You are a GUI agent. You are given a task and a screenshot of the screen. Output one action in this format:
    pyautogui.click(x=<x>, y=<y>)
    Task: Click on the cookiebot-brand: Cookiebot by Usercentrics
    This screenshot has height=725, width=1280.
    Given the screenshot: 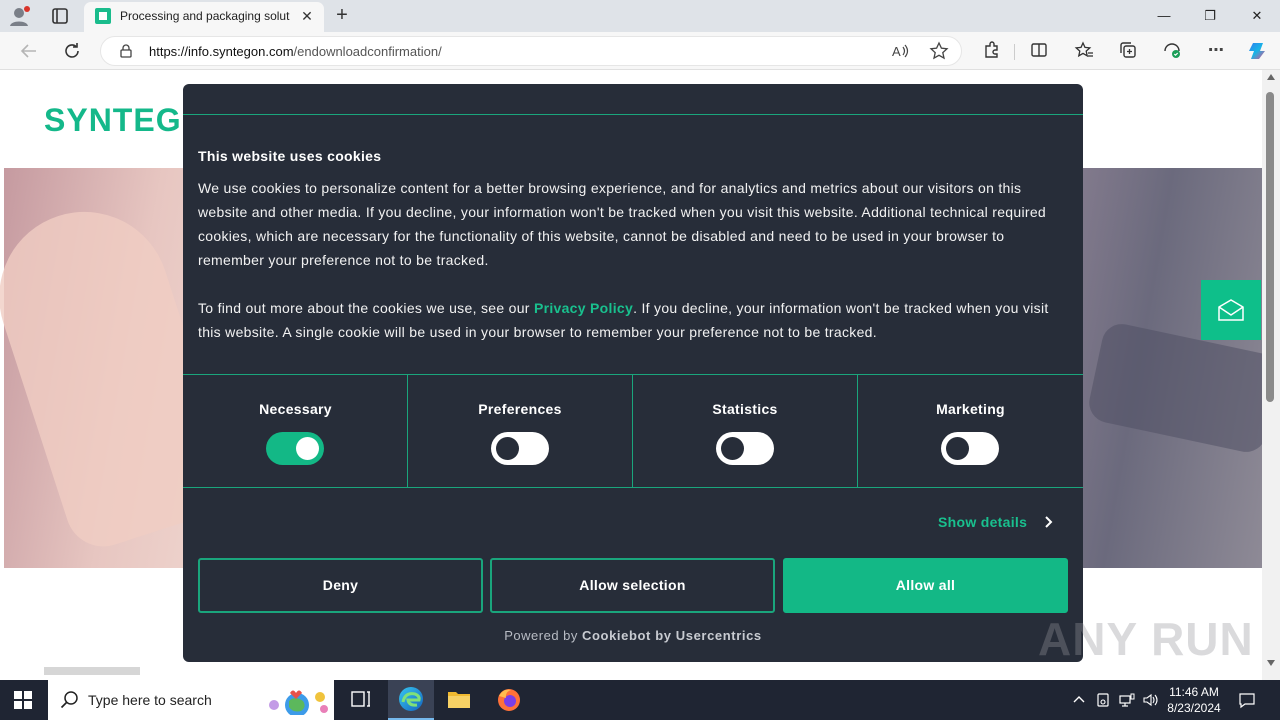 What is the action you would take?
    pyautogui.click(x=672, y=635)
    